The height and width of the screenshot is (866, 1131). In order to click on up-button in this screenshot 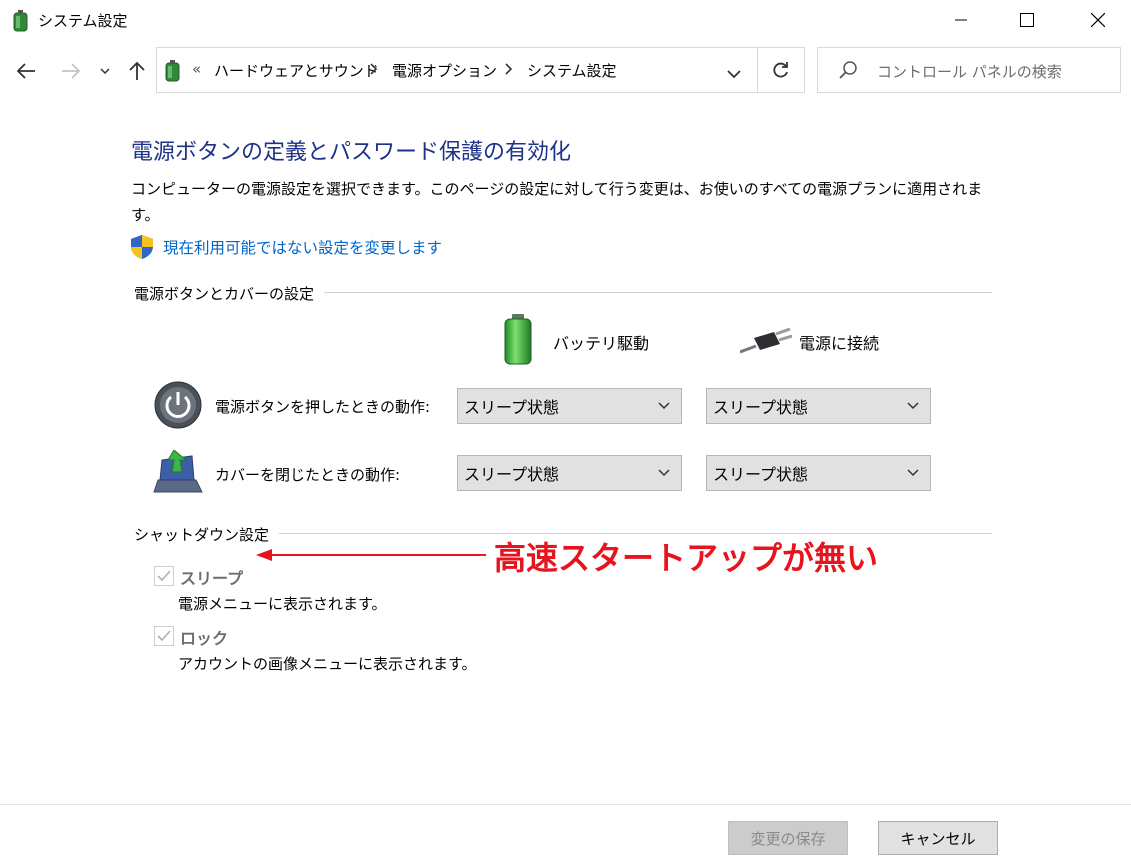, I will do `click(137, 71)`.